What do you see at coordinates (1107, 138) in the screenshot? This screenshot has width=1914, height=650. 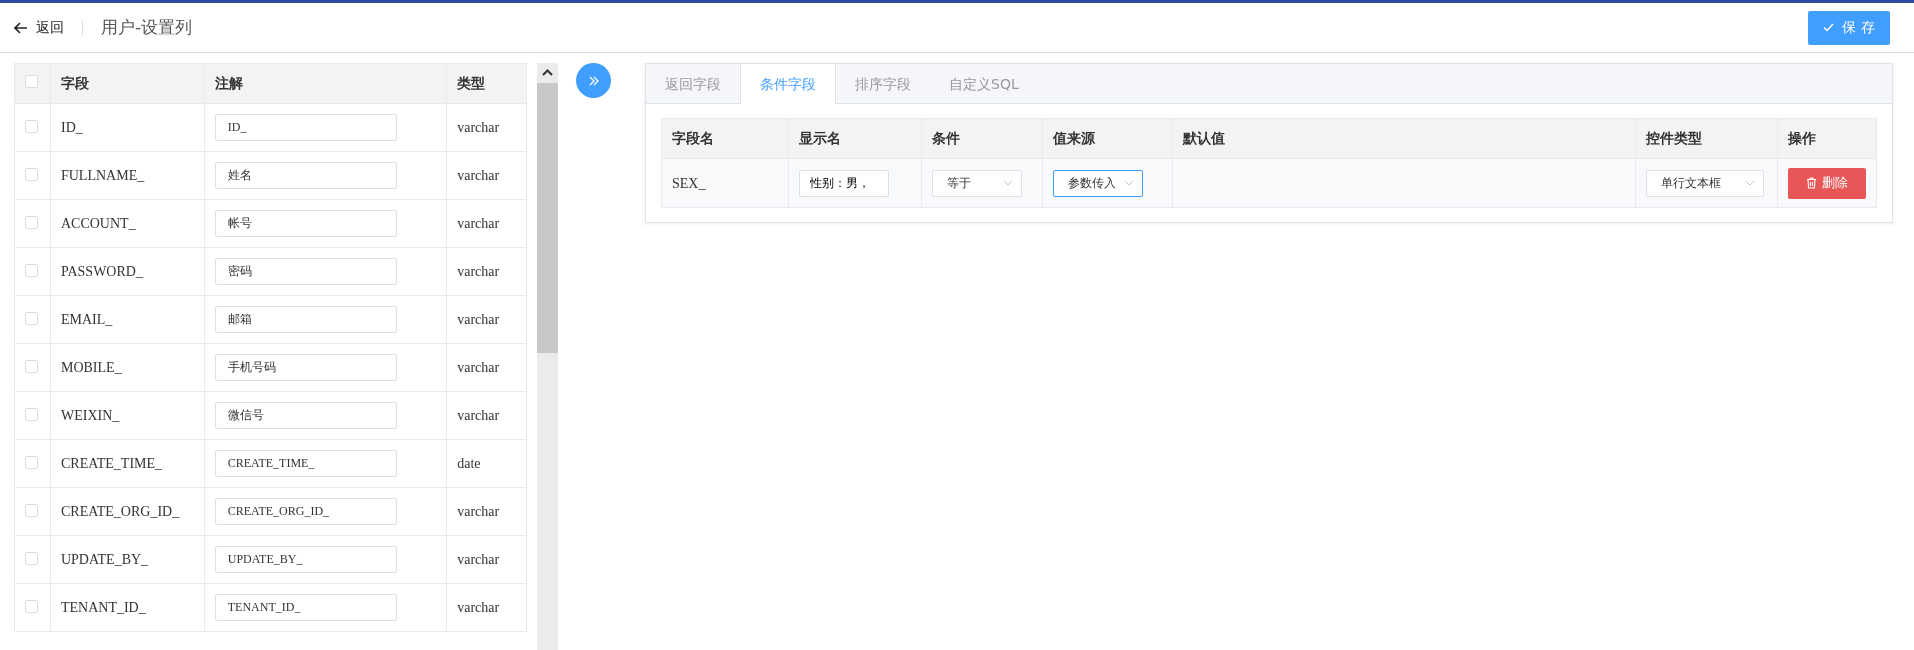 I see `column-header: 值来源` at bounding box center [1107, 138].